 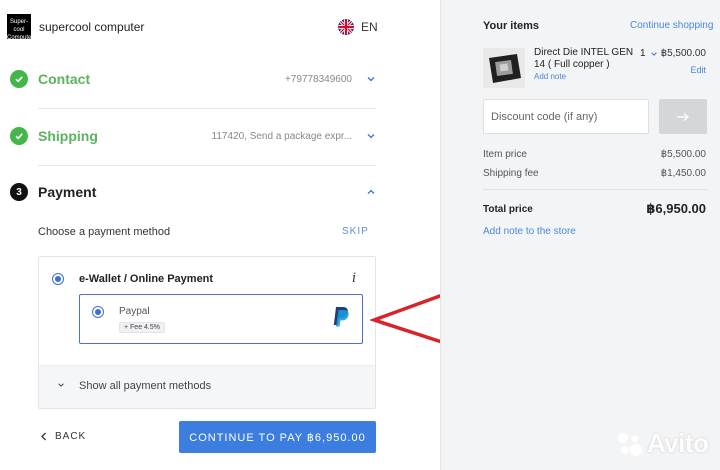 I want to click on paypal-radio, so click(x=98, y=312).